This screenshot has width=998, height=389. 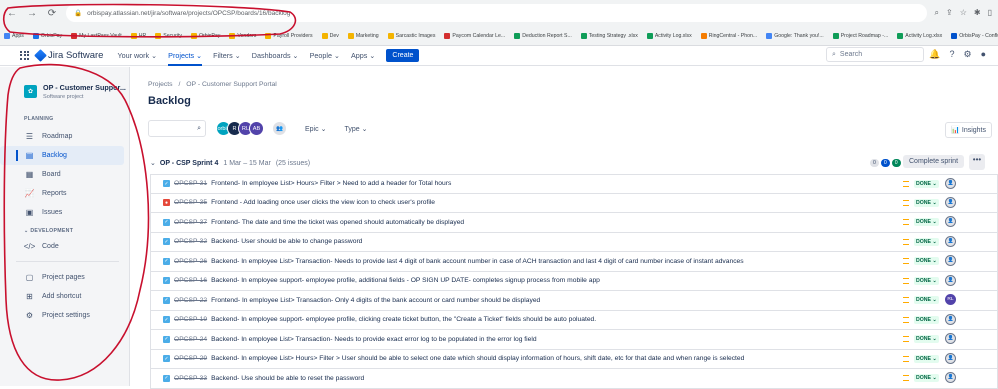 What do you see at coordinates (875, 54) in the screenshot?
I see `search-input: ⌕ Search` at bounding box center [875, 54].